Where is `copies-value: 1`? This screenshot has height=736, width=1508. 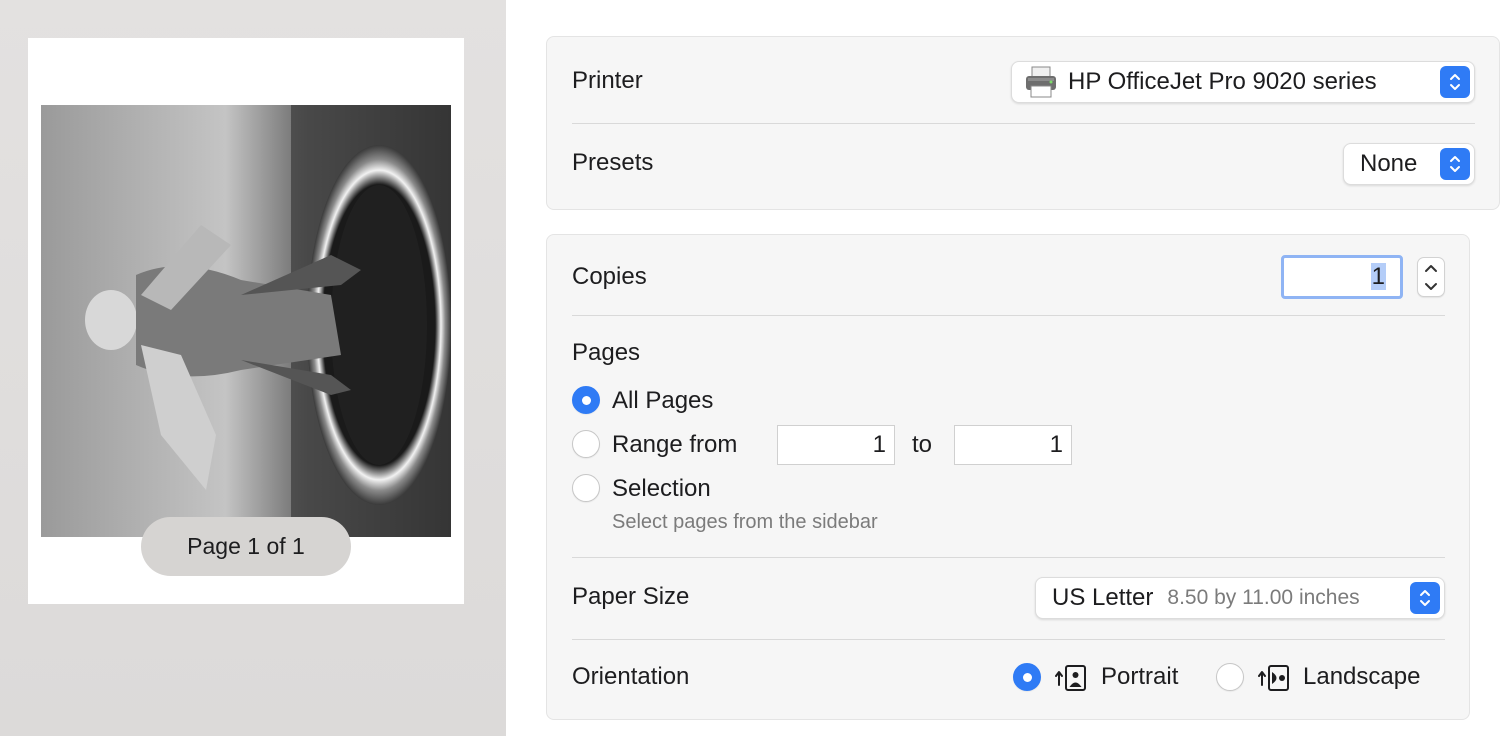
copies-value: 1 is located at coordinates (1378, 276).